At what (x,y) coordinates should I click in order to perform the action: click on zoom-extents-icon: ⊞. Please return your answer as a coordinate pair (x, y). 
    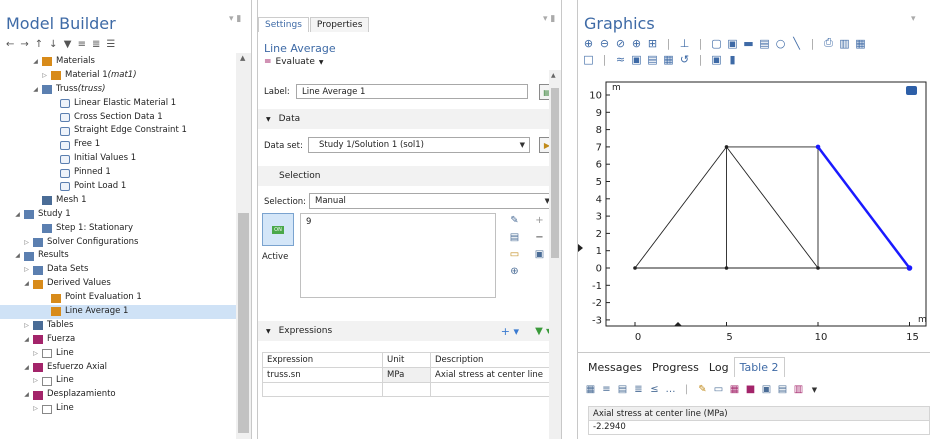
    Looking at the image, I should click on (652, 43).